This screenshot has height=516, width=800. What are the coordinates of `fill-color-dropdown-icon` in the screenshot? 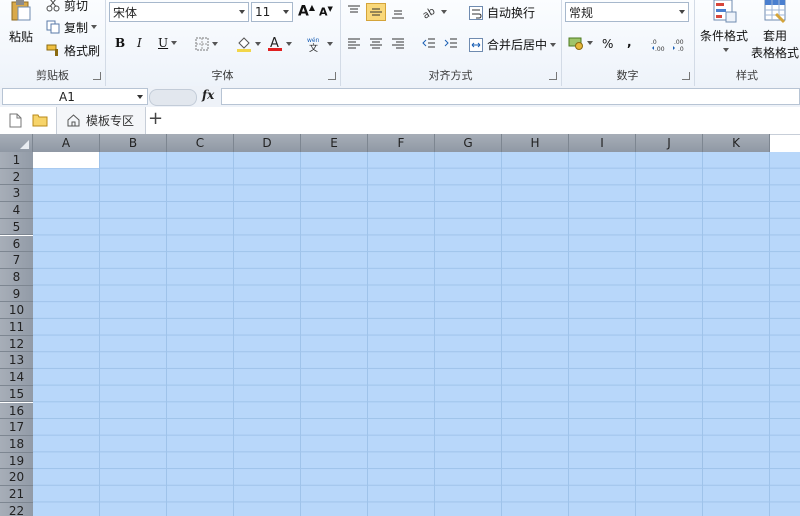 It's located at (258, 44).